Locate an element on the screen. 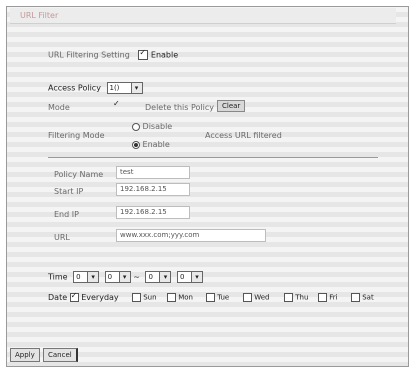 Image resolution: width=417 pixels, height=373 pixels. start-ip-label: Start IP is located at coordinates (69, 191).